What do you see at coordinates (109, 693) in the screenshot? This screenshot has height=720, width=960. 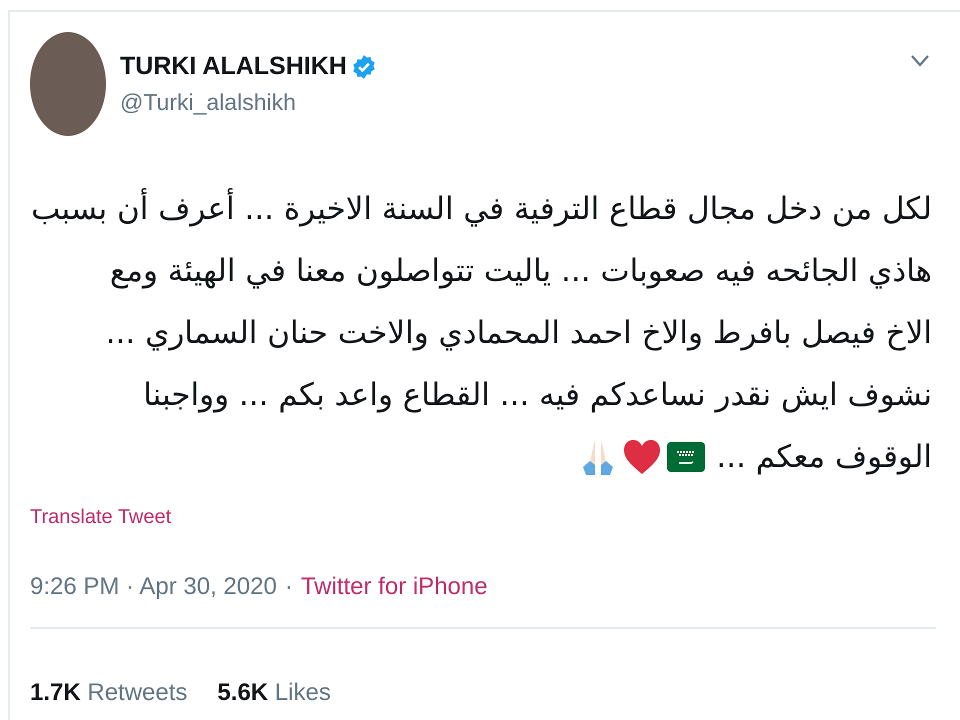 I see `retweets-link: 1.7K Retweets` at bounding box center [109, 693].